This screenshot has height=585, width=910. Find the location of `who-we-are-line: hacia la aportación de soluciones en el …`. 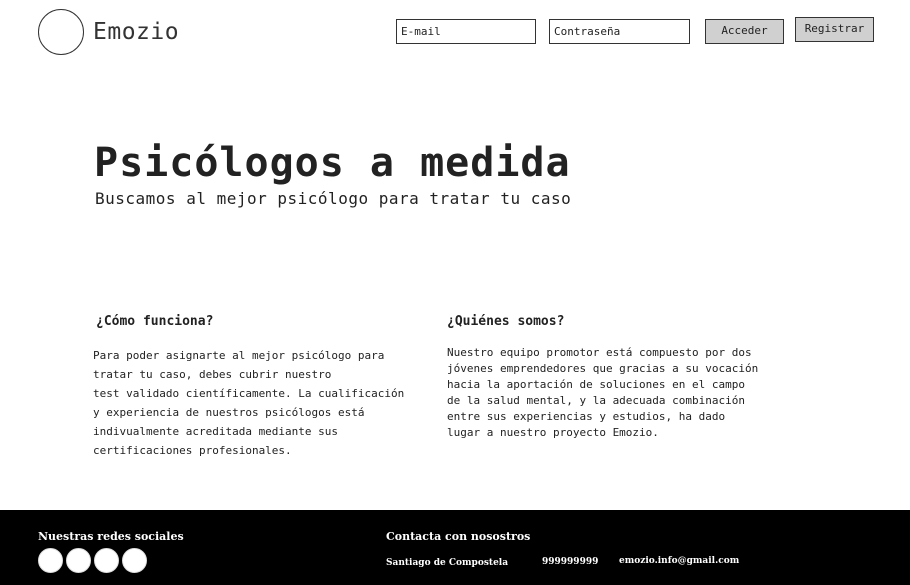

who-we-are-line: hacia la aportación de soluciones en el … is located at coordinates (596, 384).